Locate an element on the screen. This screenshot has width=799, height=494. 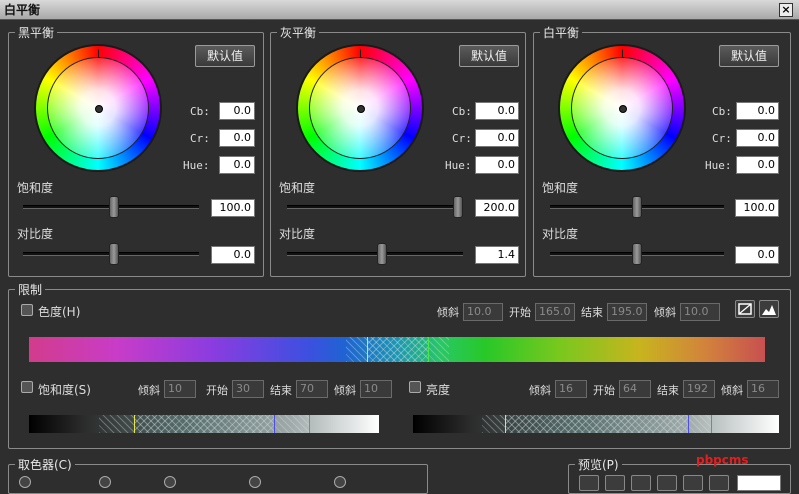
color-picker-panel: 取色器(C) is located at coordinates (218, 475).